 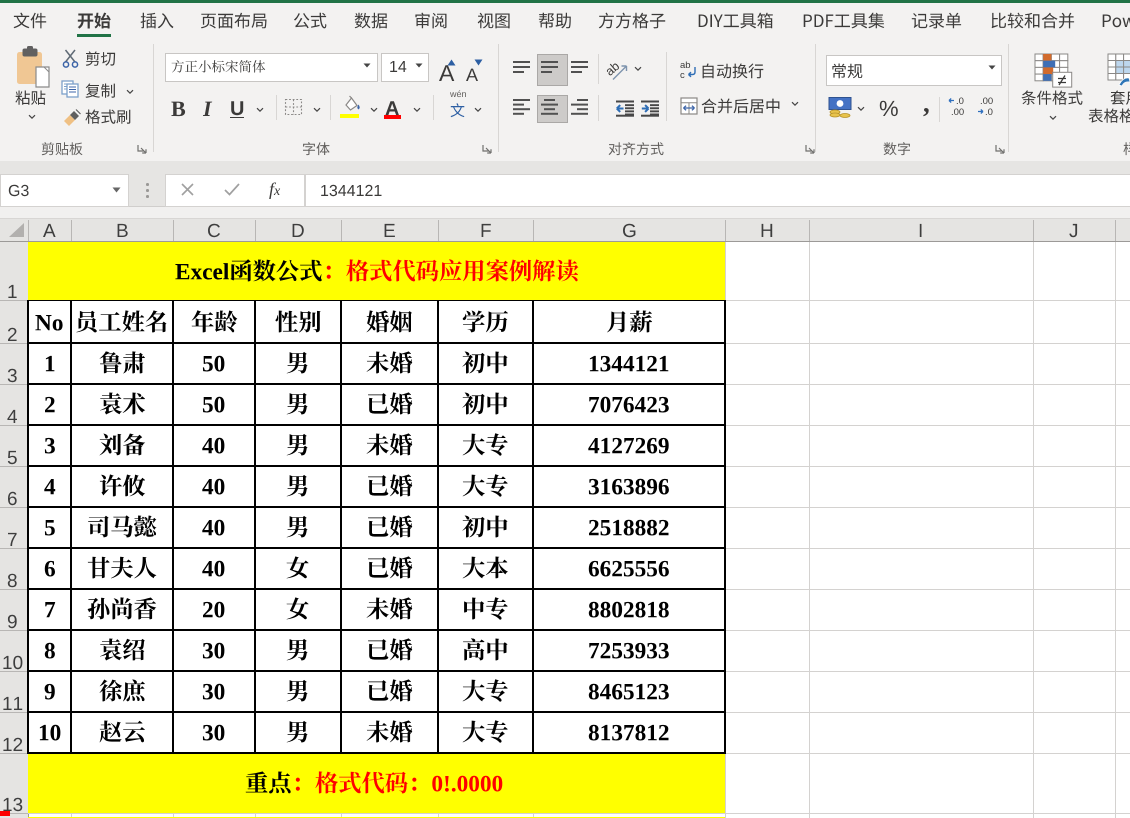 I want to click on svg-text: c, so click(x=682, y=74).